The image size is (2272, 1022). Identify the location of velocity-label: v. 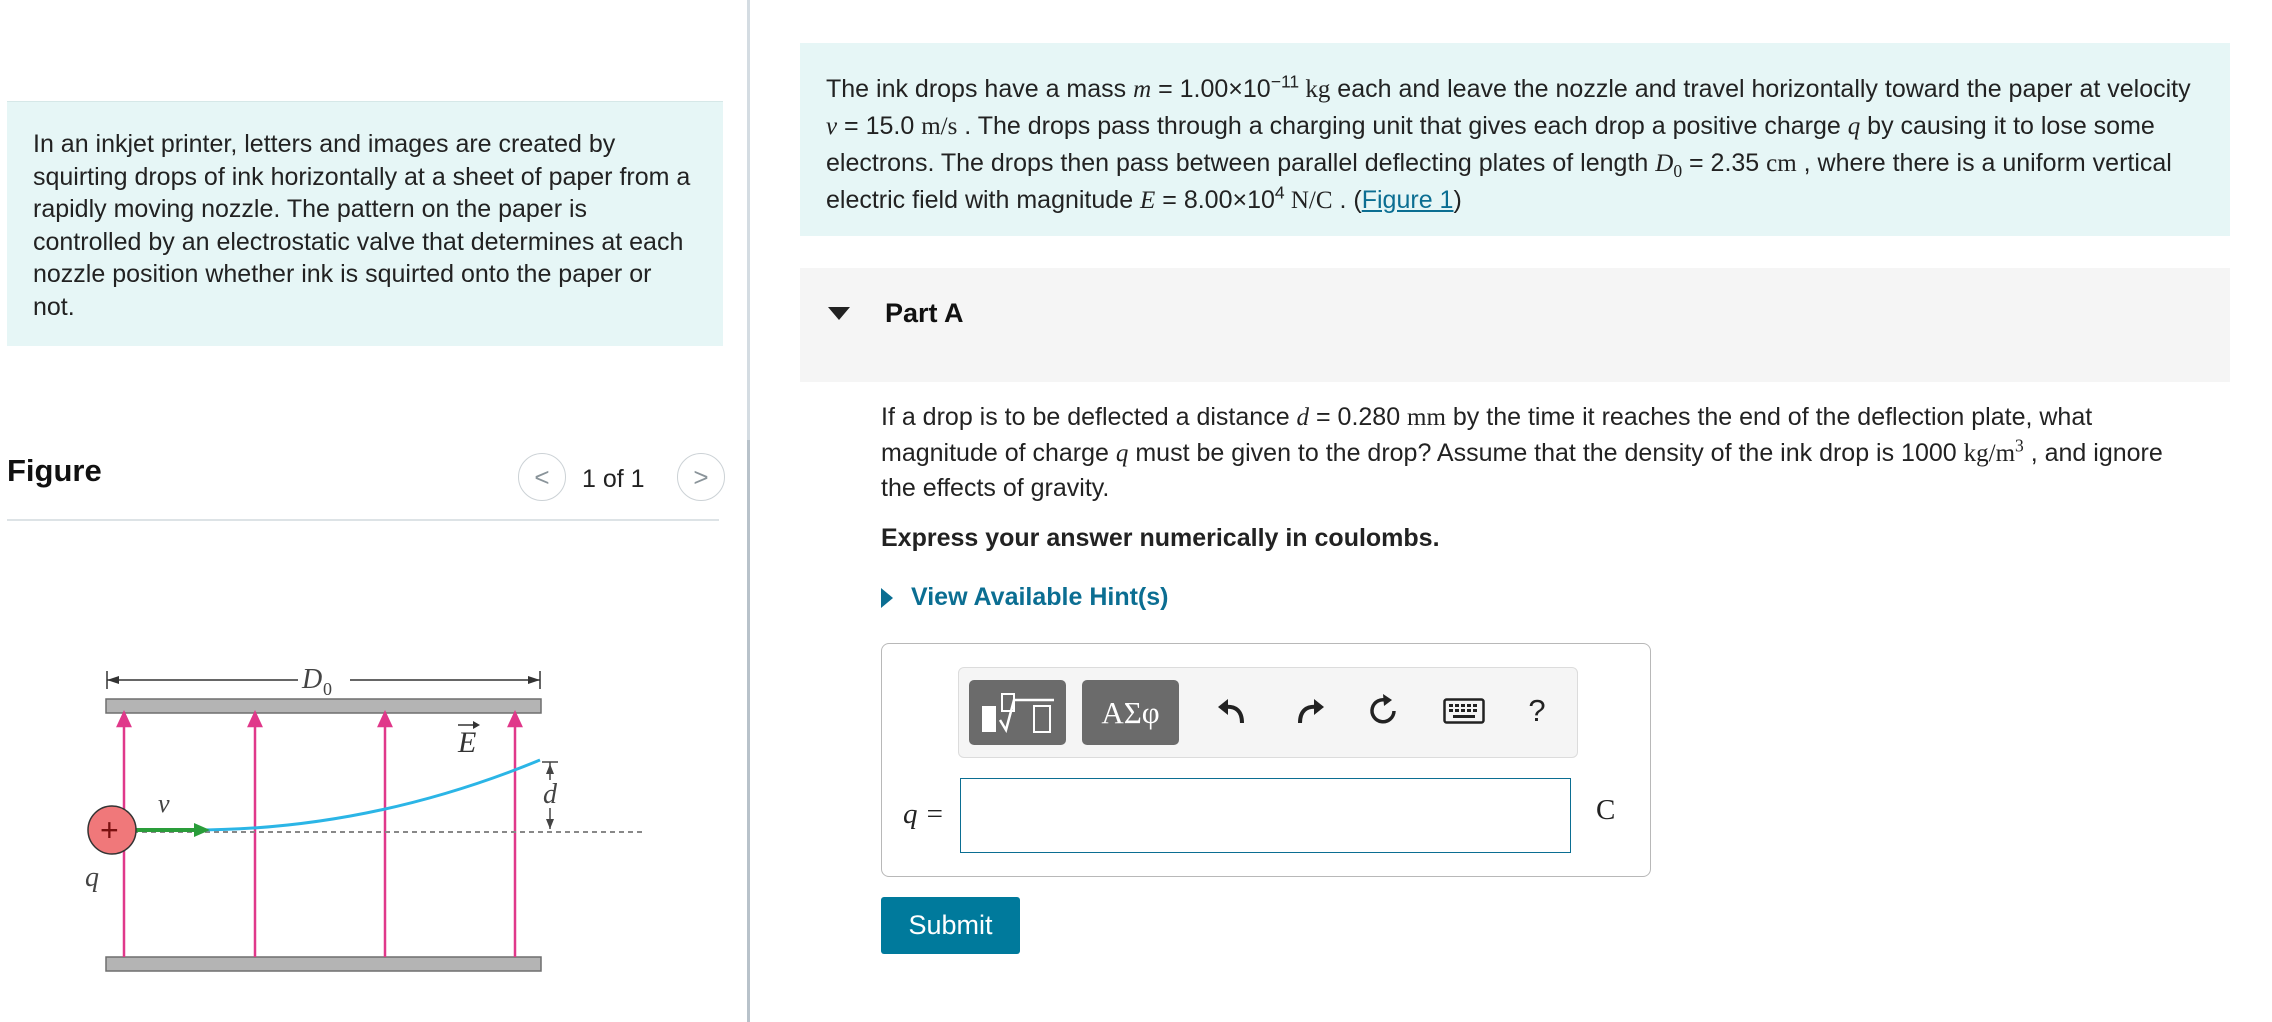
(164, 803).